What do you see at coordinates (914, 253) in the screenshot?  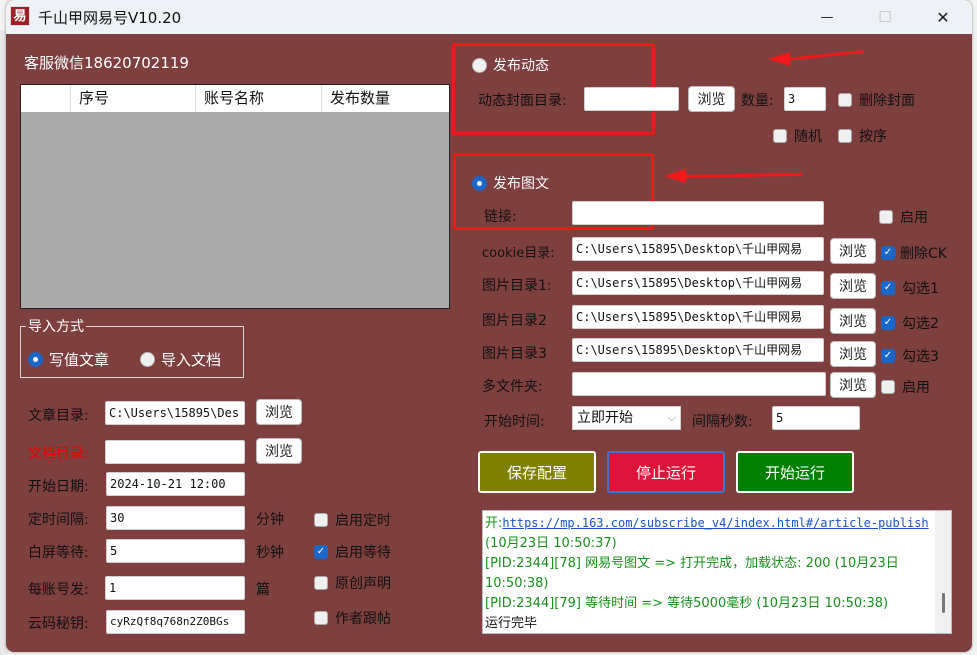 I see `checkbox-delete-ck: ✓ 删除CK` at bounding box center [914, 253].